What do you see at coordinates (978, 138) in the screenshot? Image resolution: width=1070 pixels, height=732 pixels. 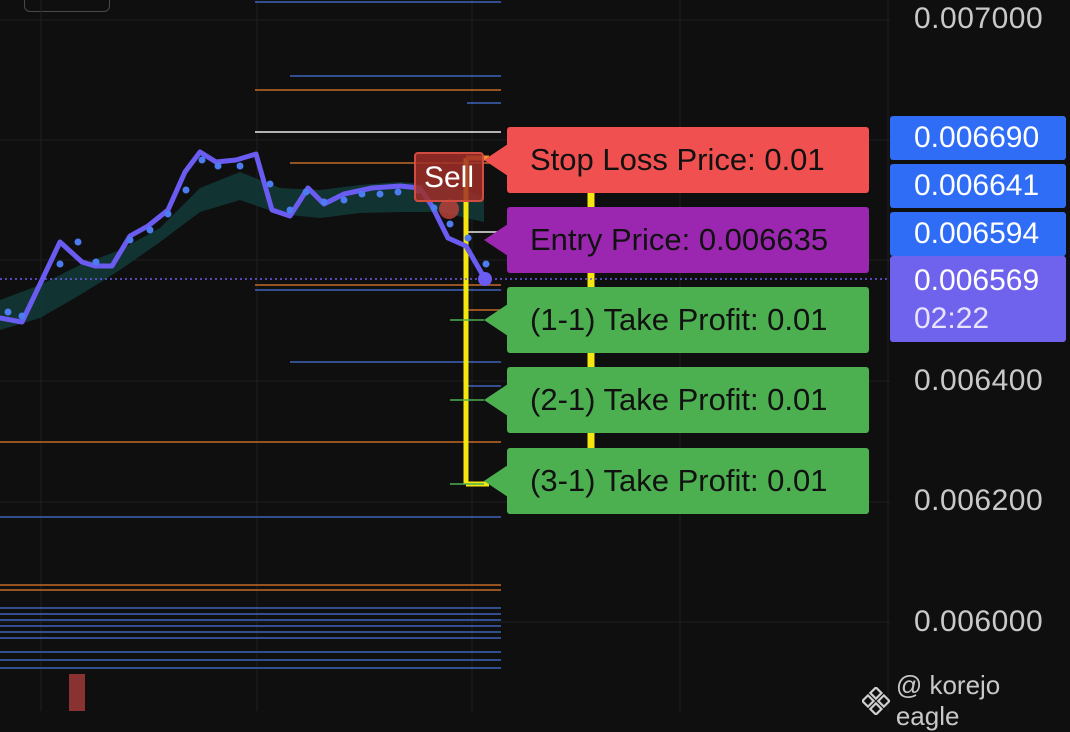 I see `price-badge-stop-loss: 0.006690` at bounding box center [978, 138].